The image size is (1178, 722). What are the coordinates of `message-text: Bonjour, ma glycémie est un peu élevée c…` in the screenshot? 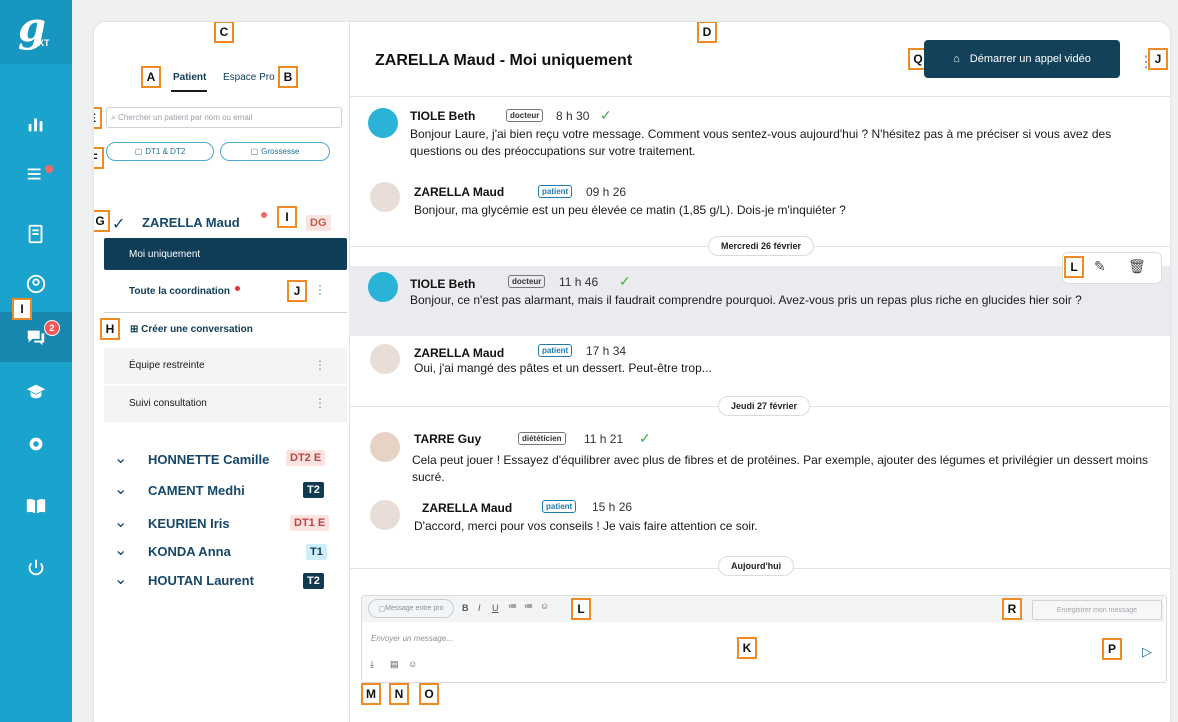 It's located at (630, 210).